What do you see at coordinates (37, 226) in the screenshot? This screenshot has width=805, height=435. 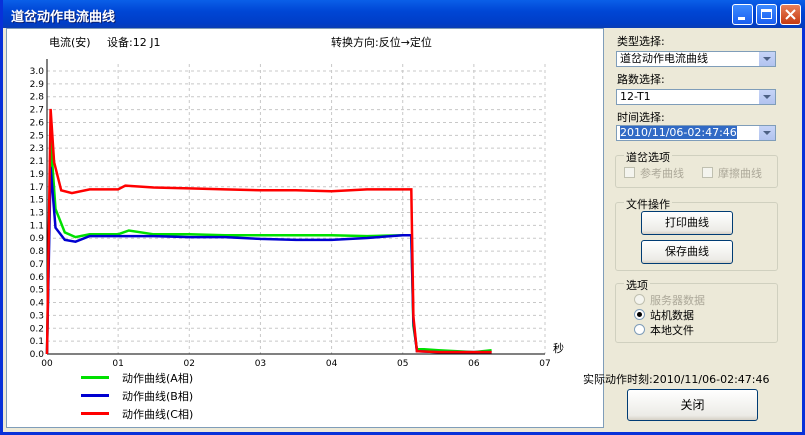 I see `y-tick-label: 1.1` at bounding box center [37, 226].